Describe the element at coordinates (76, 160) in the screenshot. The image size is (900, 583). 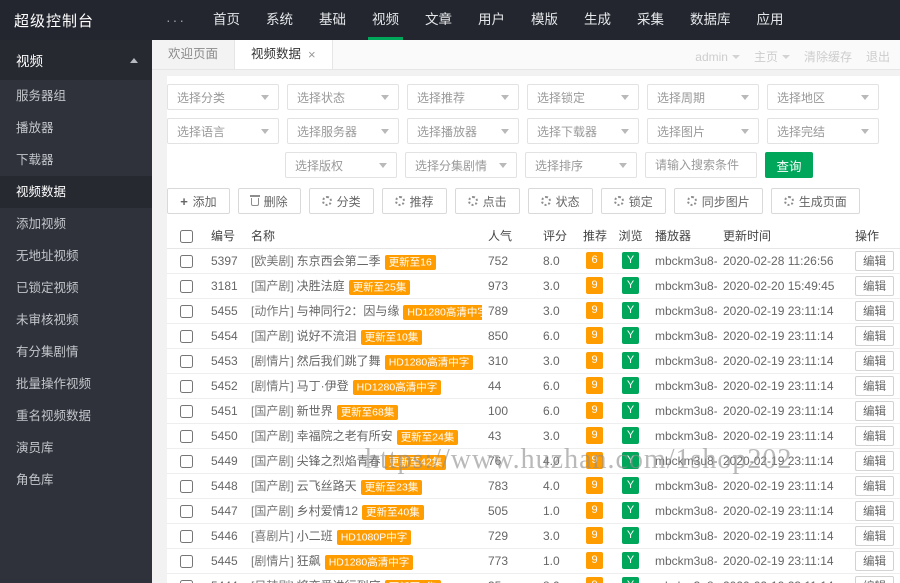
I see `sidebar-item: 下载器` at that location.